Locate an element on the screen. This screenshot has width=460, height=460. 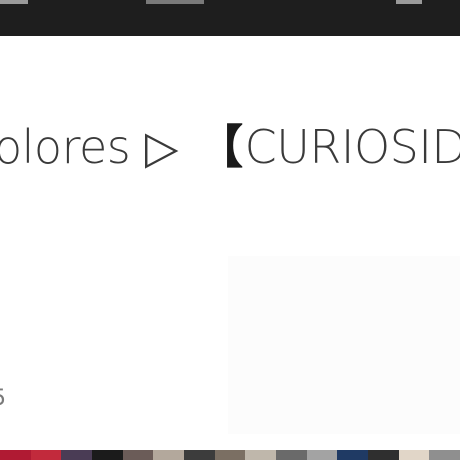
page-title: olores ▷ 【CURIOSID is located at coordinates (230, 147).